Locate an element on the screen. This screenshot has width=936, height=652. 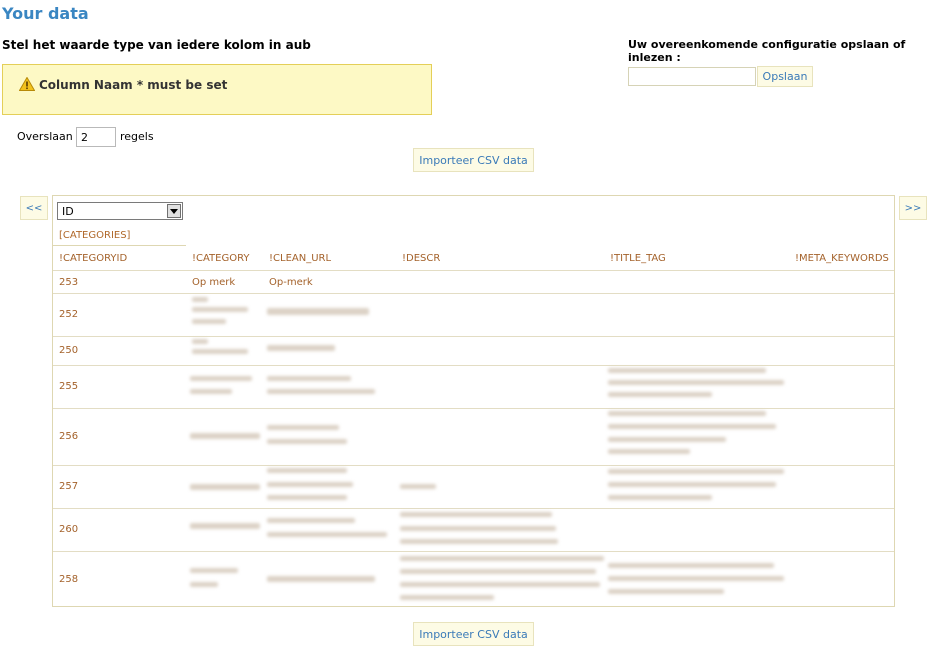
cell-category-id: 253 is located at coordinates (69, 282).